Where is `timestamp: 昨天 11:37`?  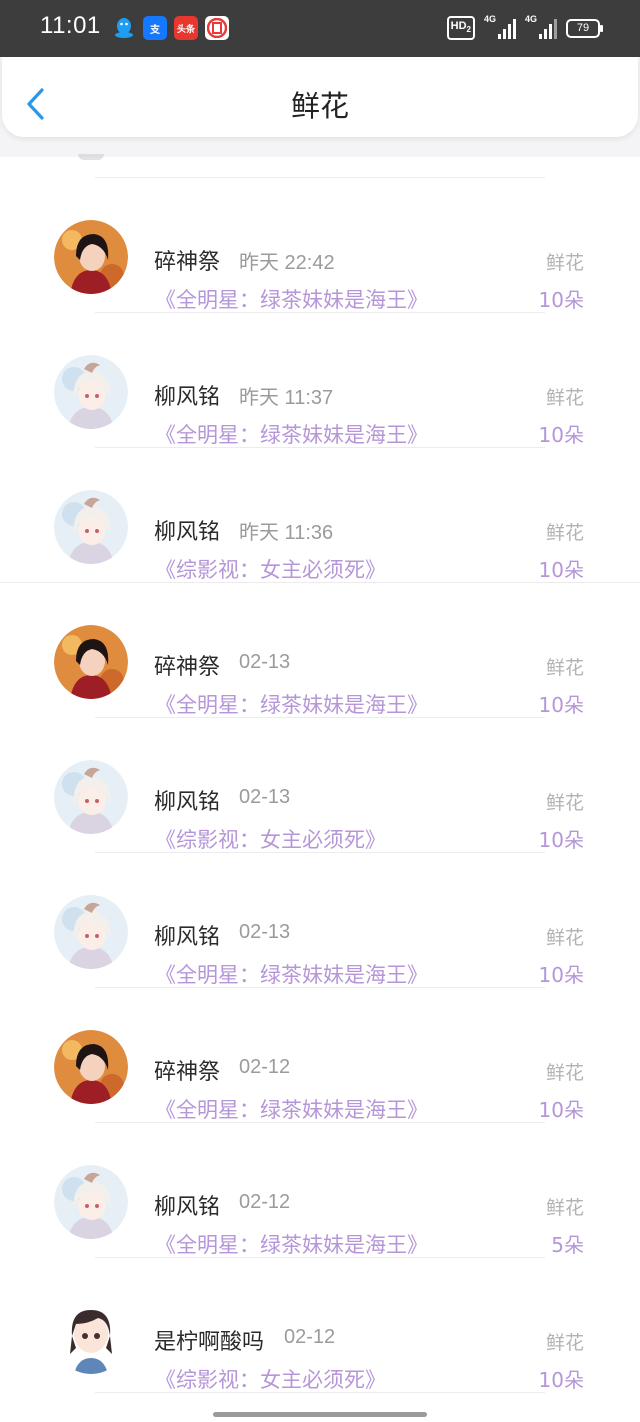 timestamp: 昨天 11:37 is located at coordinates (286, 398).